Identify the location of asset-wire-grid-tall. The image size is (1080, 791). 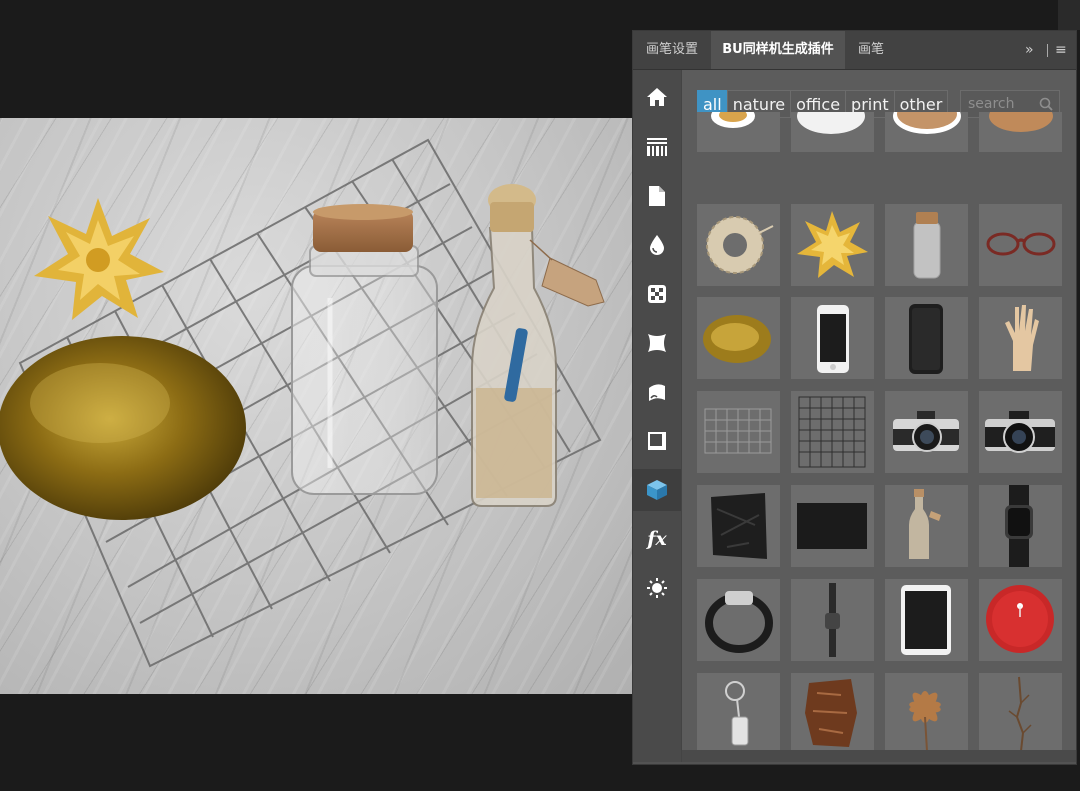
(832, 432).